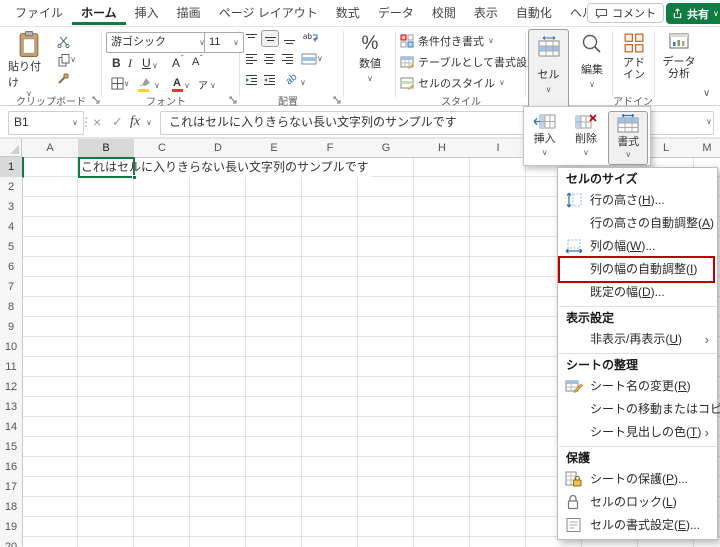  I want to click on shrink-font-button: A, so click(195, 62).